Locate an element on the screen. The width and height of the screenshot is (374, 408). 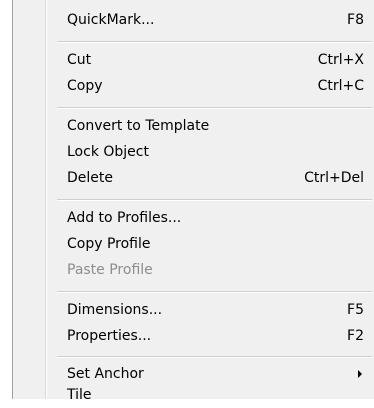
menu-item-properties: Properties... F2 is located at coordinates (193, 336).